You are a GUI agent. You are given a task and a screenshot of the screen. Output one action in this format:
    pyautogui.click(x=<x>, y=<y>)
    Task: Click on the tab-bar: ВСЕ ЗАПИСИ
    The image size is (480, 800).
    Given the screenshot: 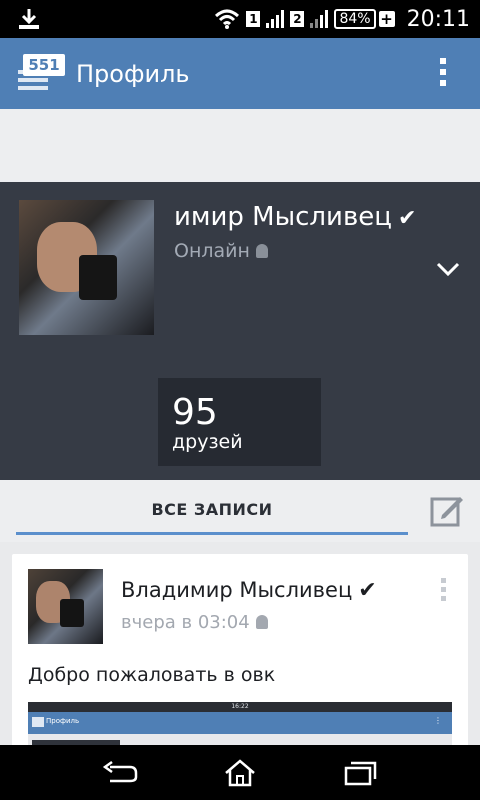 What is the action you would take?
    pyautogui.click(x=240, y=511)
    